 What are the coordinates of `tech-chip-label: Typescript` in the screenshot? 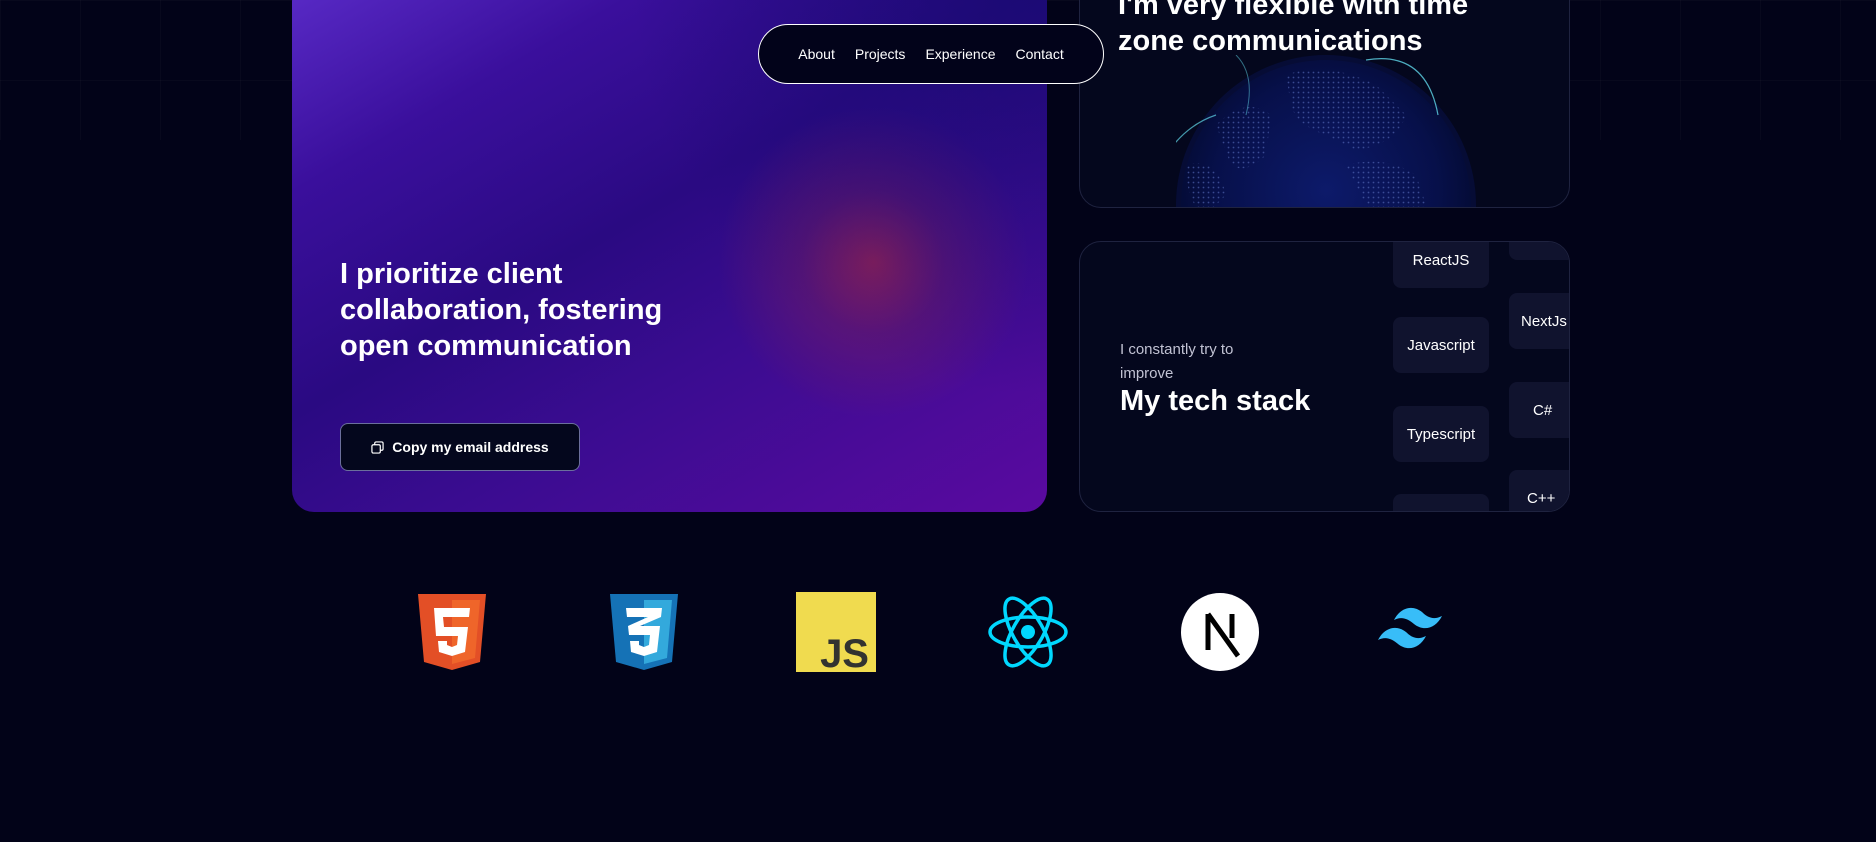 It's located at (1441, 434).